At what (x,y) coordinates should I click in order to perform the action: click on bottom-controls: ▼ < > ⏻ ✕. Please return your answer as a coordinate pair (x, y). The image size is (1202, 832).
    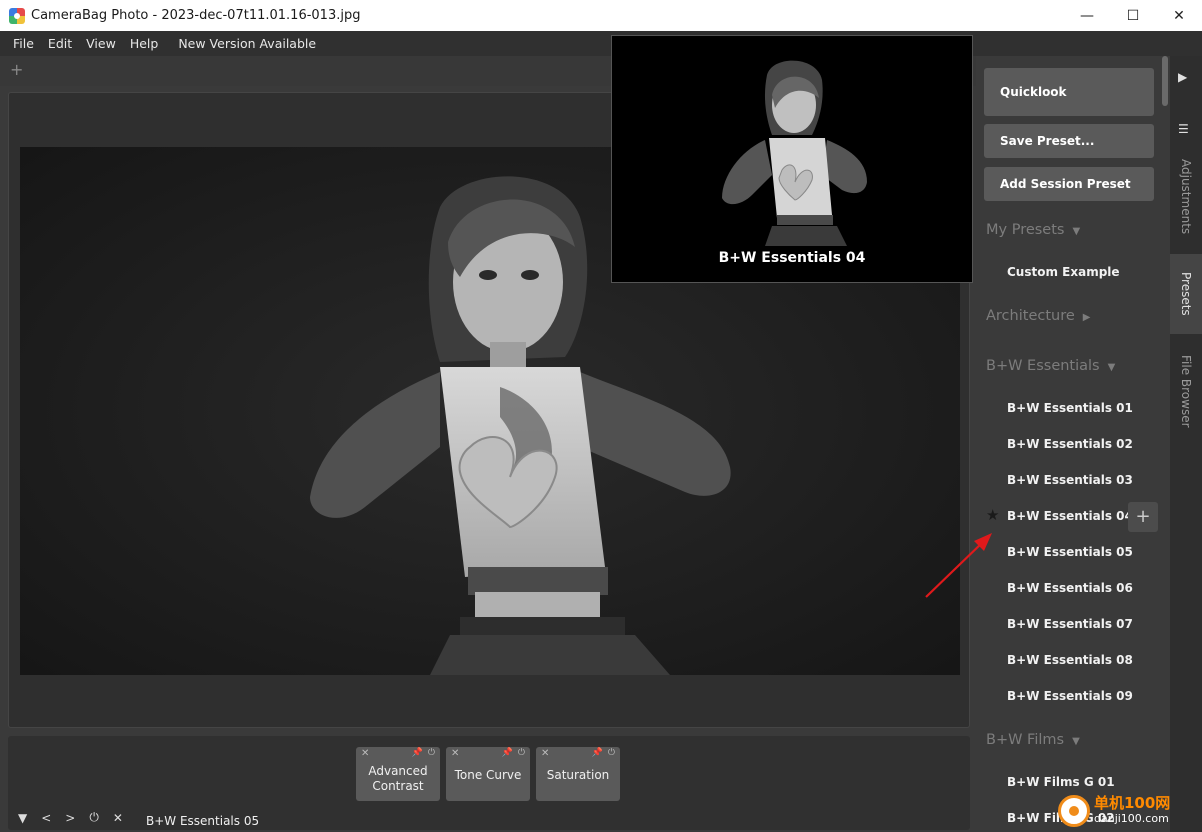
    Looking at the image, I should click on (70, 817).